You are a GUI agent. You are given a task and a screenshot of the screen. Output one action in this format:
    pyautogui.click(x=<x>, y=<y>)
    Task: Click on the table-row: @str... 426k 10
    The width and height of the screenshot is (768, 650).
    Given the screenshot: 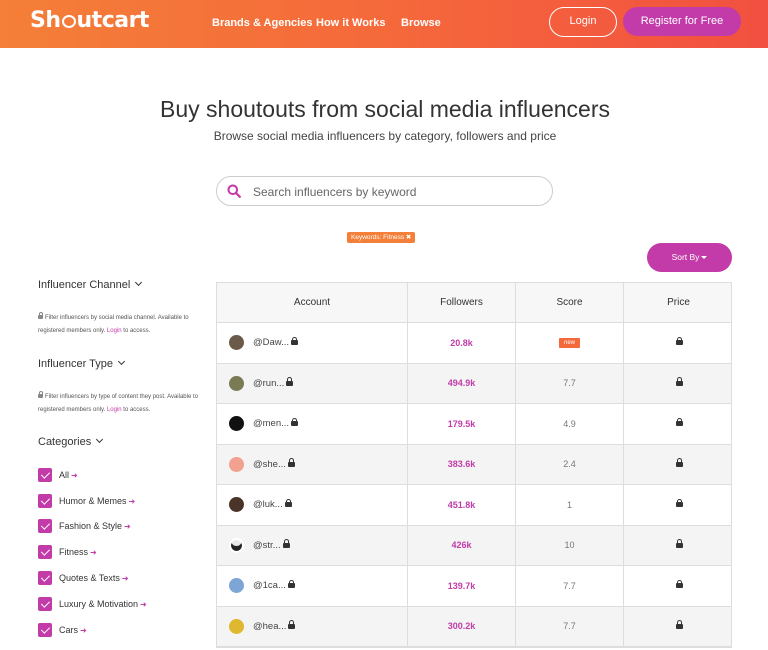 What is the action you would take?
    pyautogui.click(x=474, y=545)
    